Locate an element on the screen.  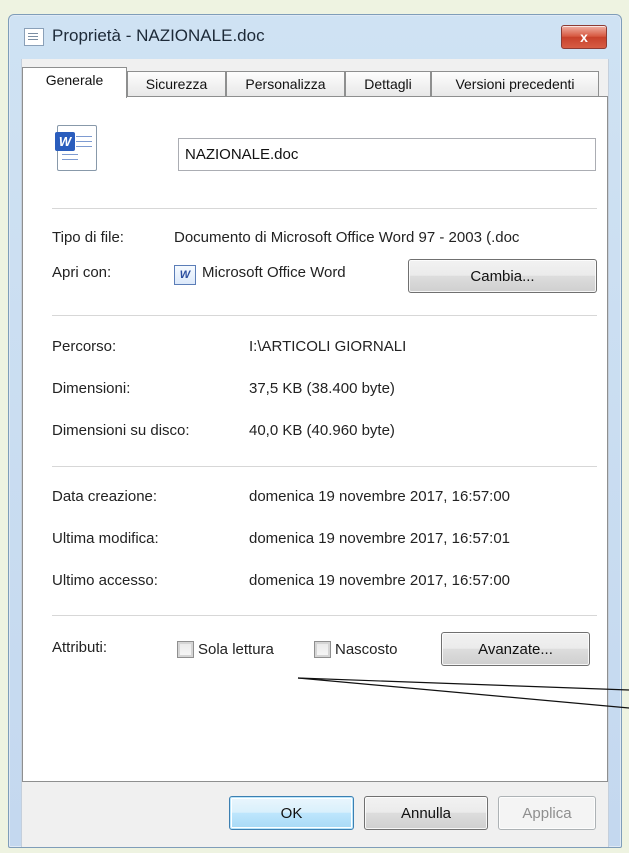
title-bar: Proprietà - NAZIONALE.doc x is located at coordinates (315, 37).